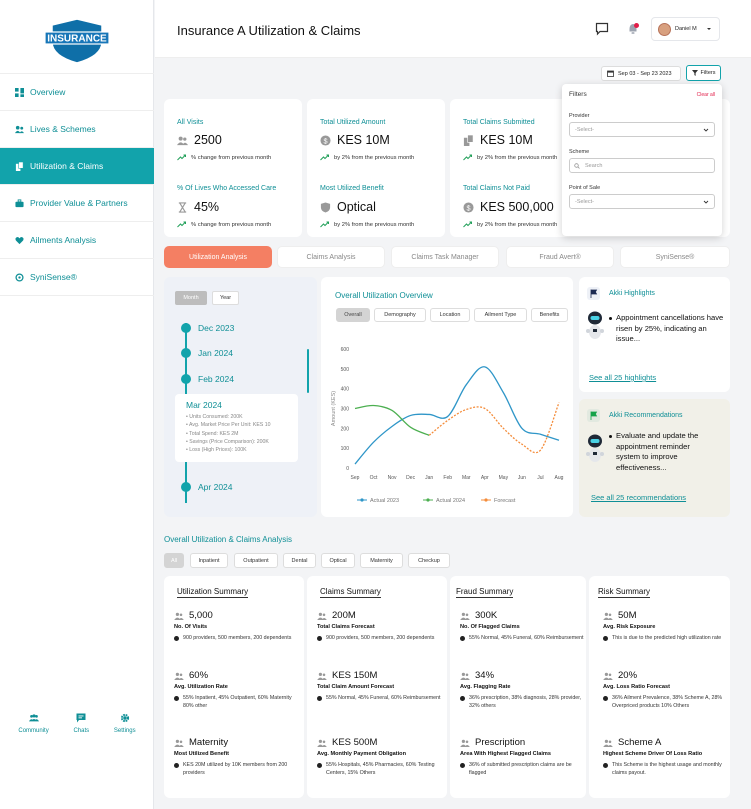  Describe the element at coordinates (227, 188) in the screenshot. I see `stat-title: % Of Lives Who Accessed Care` at that location.